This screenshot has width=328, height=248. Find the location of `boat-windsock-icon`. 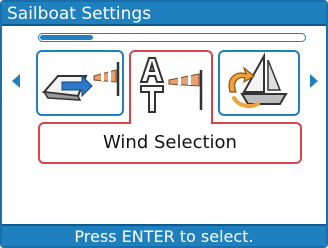

boat-windsock-icon is located at coordinates (80, 81).